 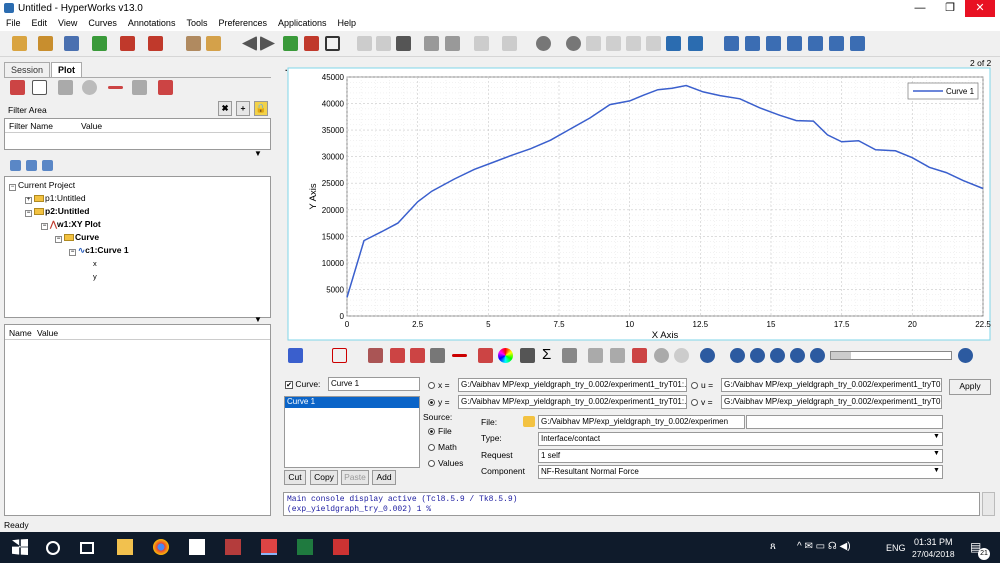 What do you see at coordinates (988, 504) in the screenshot?
I see `console-scrollbar` at bounding box center [988, 504].